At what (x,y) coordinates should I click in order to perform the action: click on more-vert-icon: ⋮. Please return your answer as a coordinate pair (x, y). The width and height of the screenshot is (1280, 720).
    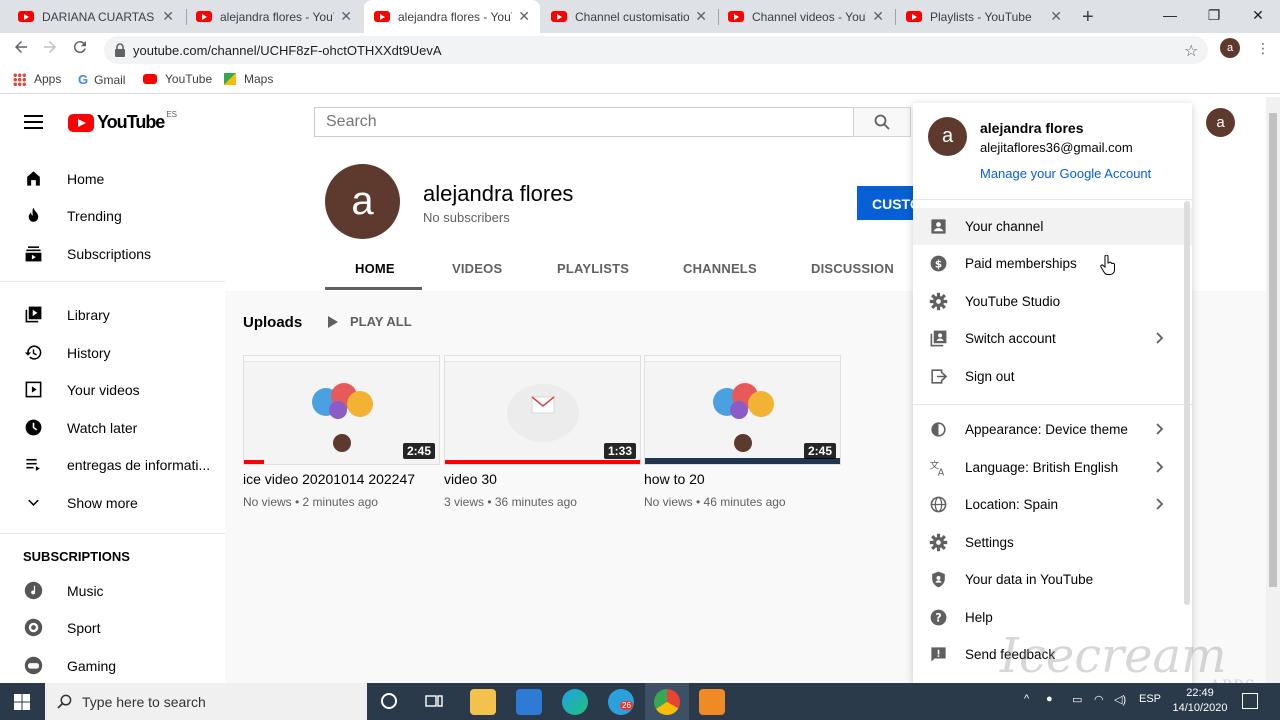
    Looking at the image, I should click on (1263, 48).